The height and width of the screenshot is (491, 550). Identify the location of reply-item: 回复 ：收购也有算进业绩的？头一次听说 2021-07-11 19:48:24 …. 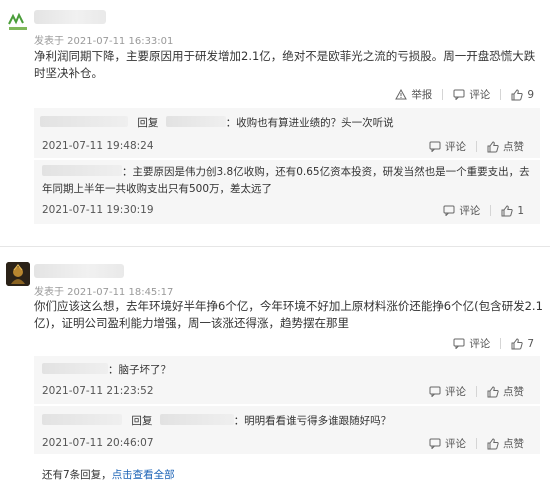
(287, 133).